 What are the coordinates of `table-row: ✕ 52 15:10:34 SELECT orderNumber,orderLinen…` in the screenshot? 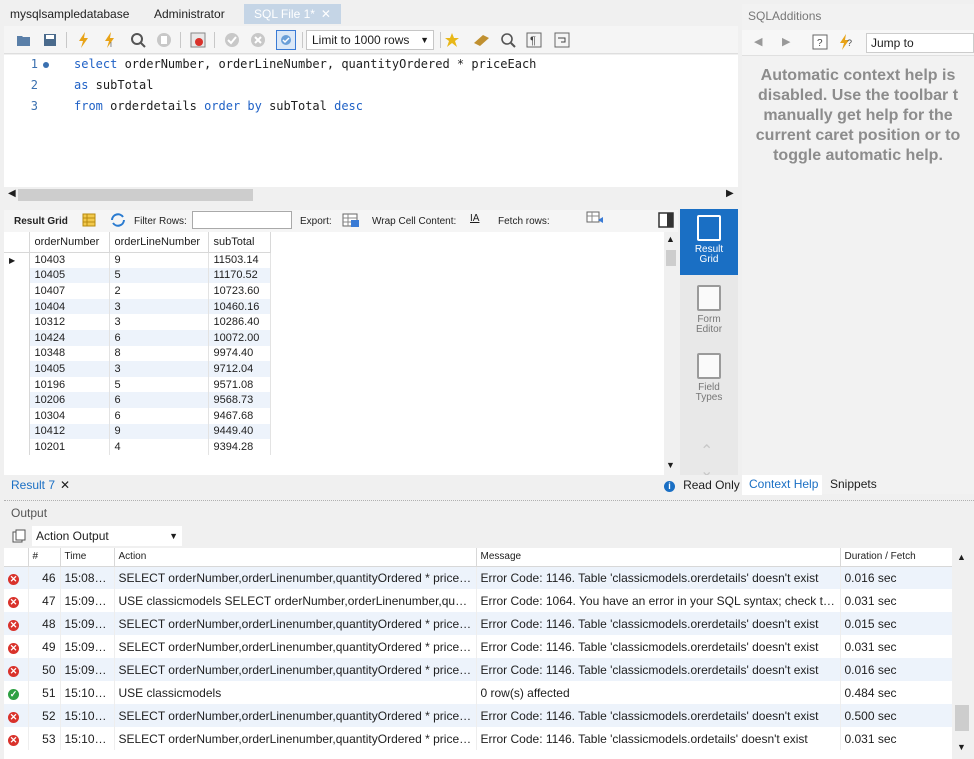 It's located at (478, 715).